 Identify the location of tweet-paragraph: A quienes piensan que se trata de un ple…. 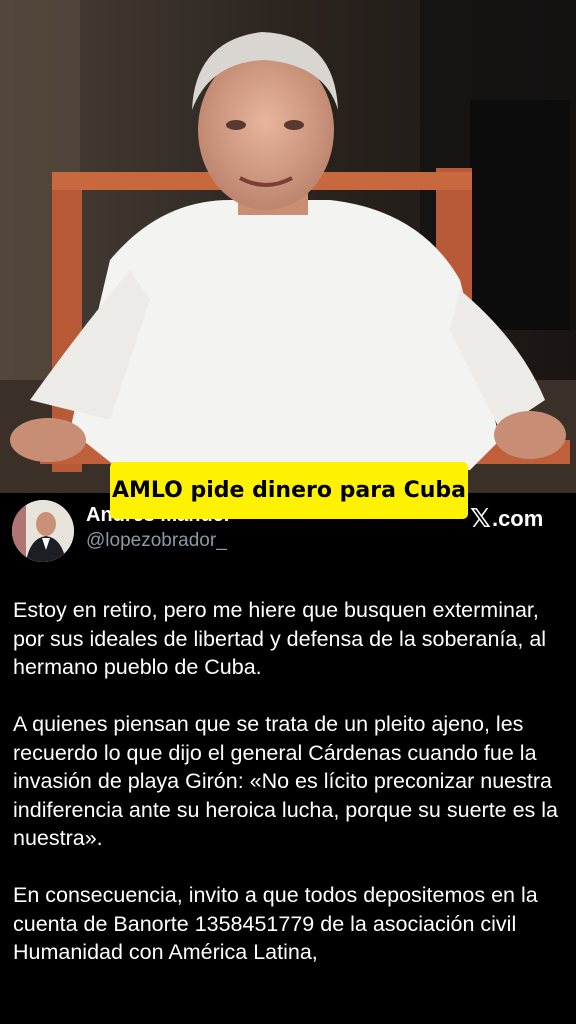
(286, 781).